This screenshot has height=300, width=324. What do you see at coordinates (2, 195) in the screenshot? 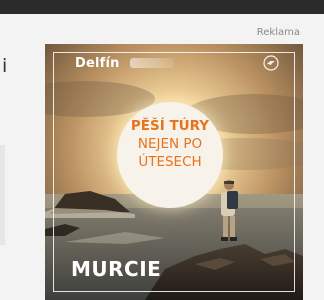
I see `left-edge-panel` at bounding box center [2, 195].